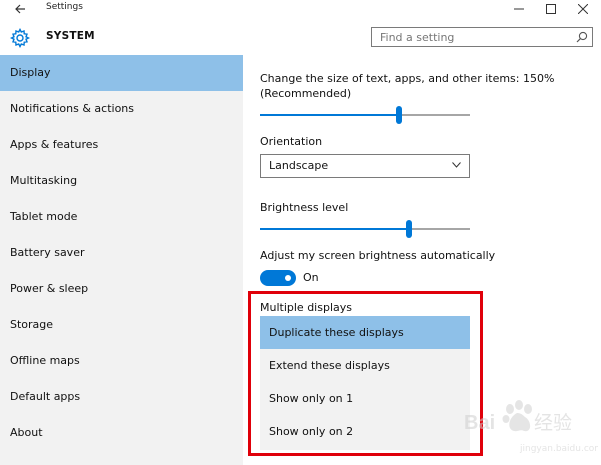 This screenshot has height=465, width=601. I want to click on brightness-label: Brightness level, so click(304, 207).